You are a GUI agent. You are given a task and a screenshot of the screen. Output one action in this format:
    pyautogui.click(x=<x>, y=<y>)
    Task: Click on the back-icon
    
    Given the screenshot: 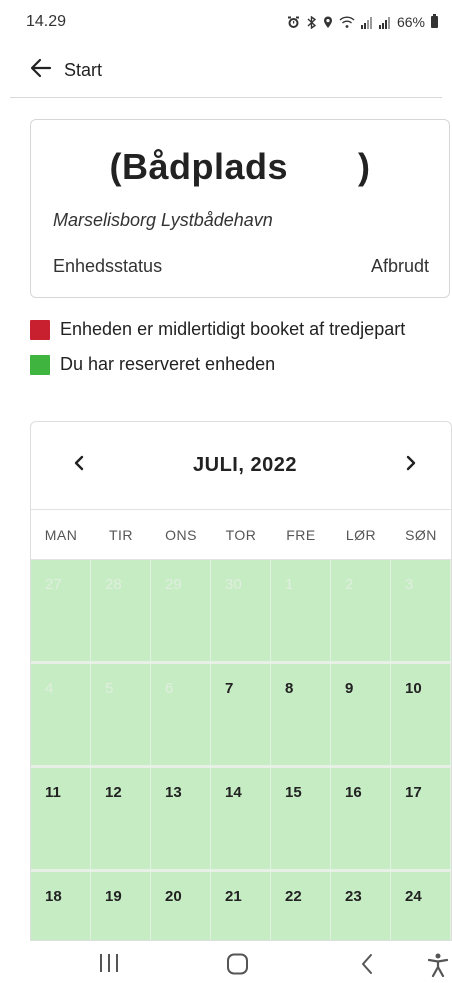 What is the action you would take?
    pyautogui.click(x=367, y=966)
    